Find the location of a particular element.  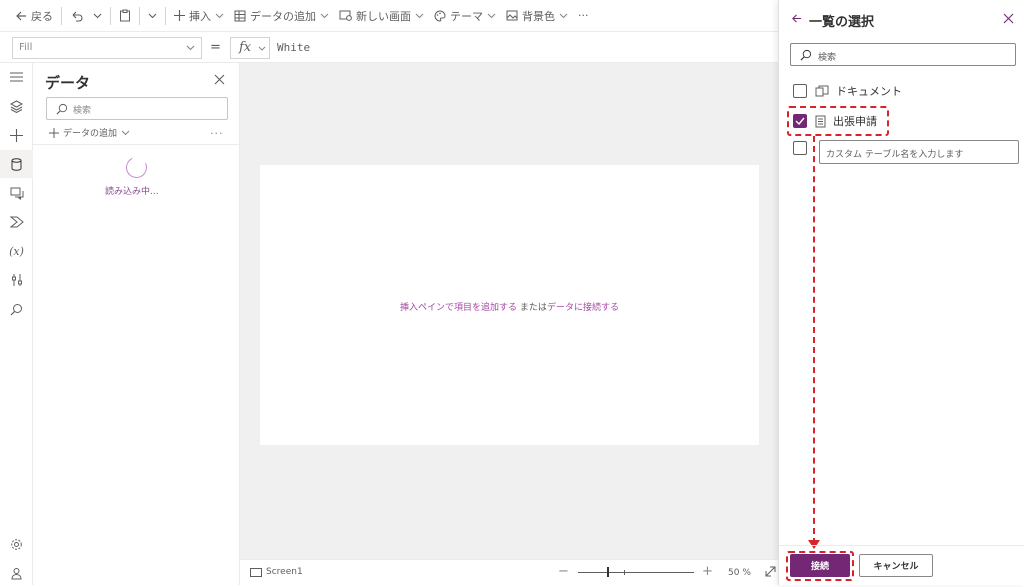

new-screen-button: 新しい画面 is located at coordinates (381, 16).